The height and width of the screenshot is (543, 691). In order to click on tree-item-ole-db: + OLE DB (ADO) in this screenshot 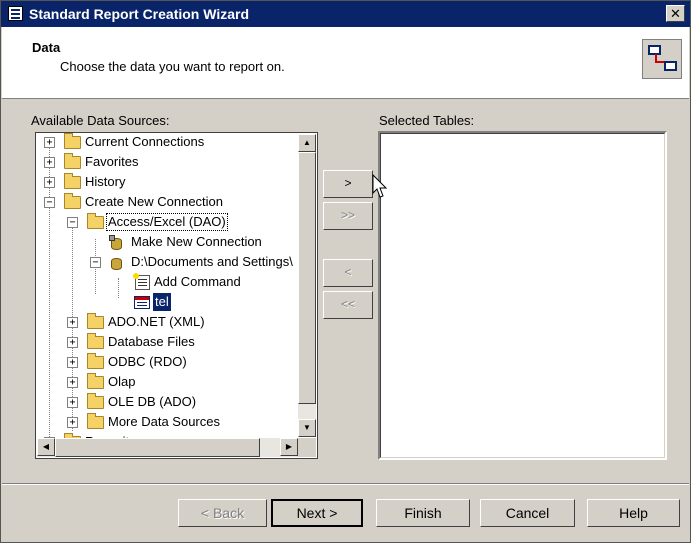, I will do `click(176, 403)`.